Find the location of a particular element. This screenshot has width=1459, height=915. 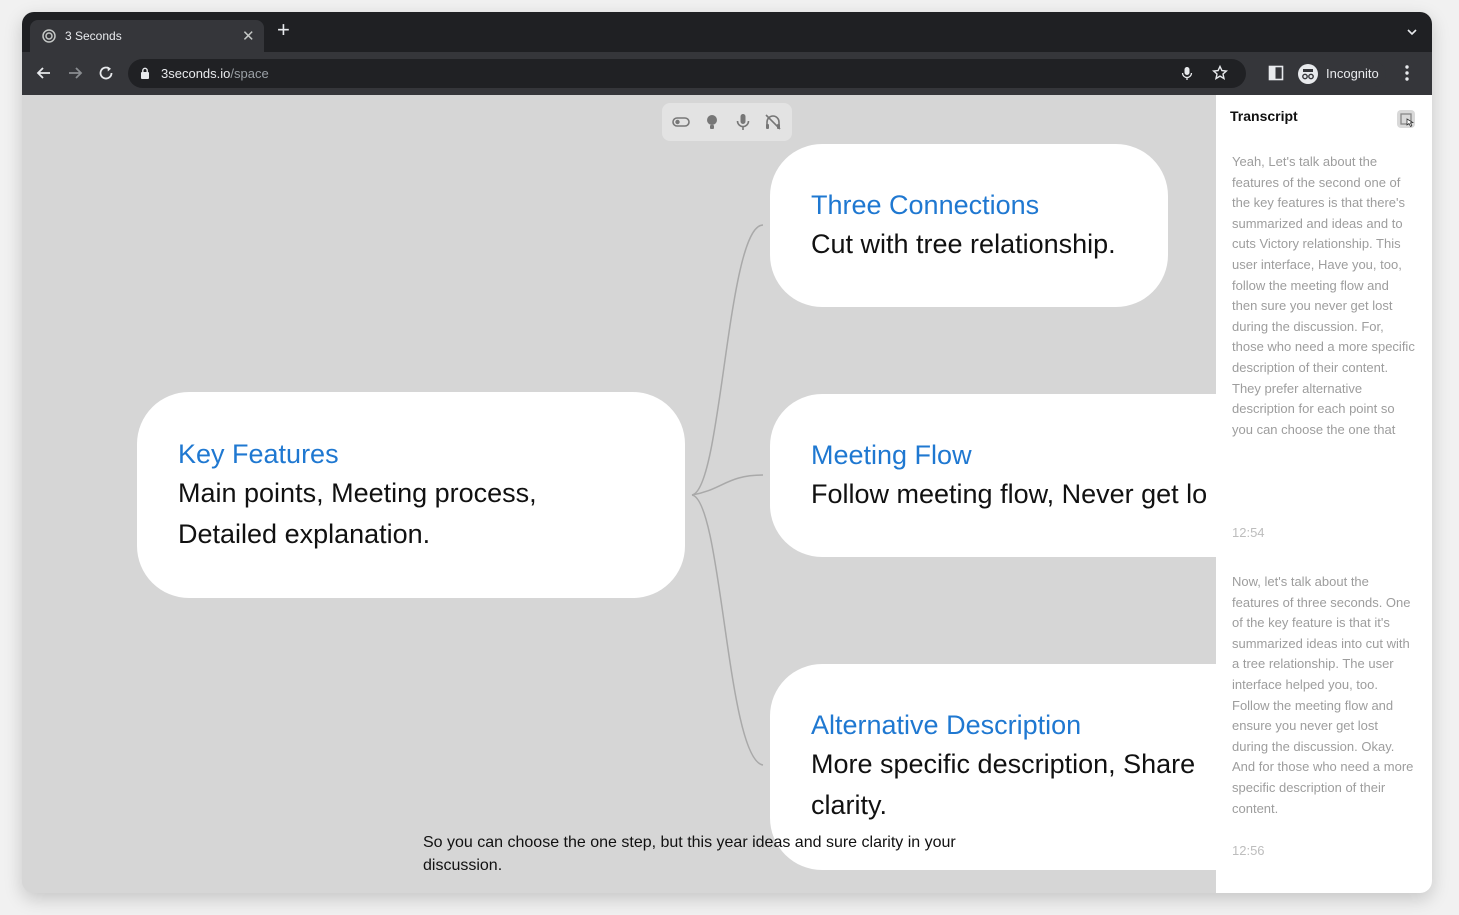

node-body-line: Main points, Meeting process, is located at coordinates (357, 493).